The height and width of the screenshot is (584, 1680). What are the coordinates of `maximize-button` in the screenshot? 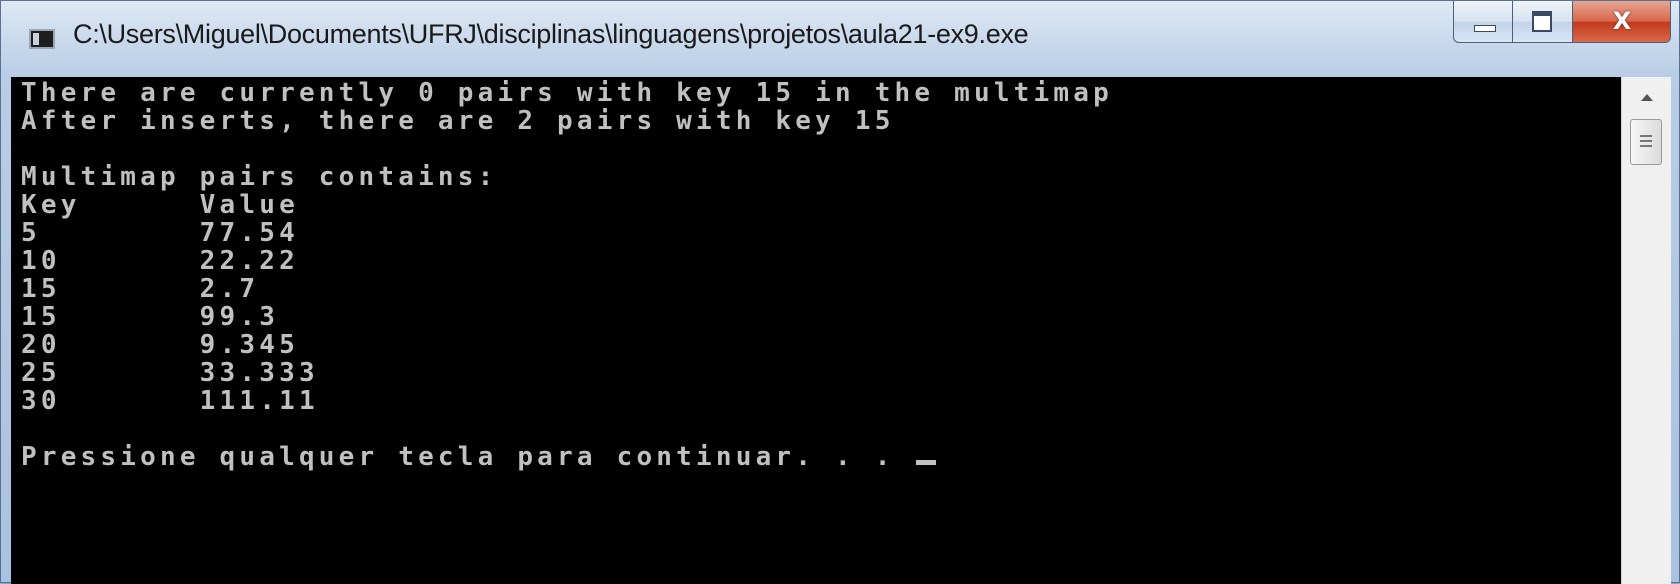 It's located at (1543, 22).